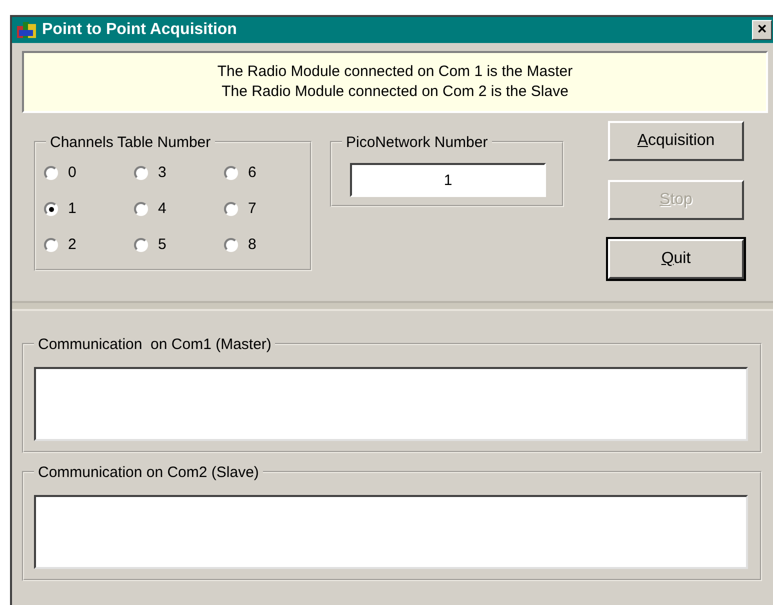  I want to click on channel-radio: 5, so click(179, 245).